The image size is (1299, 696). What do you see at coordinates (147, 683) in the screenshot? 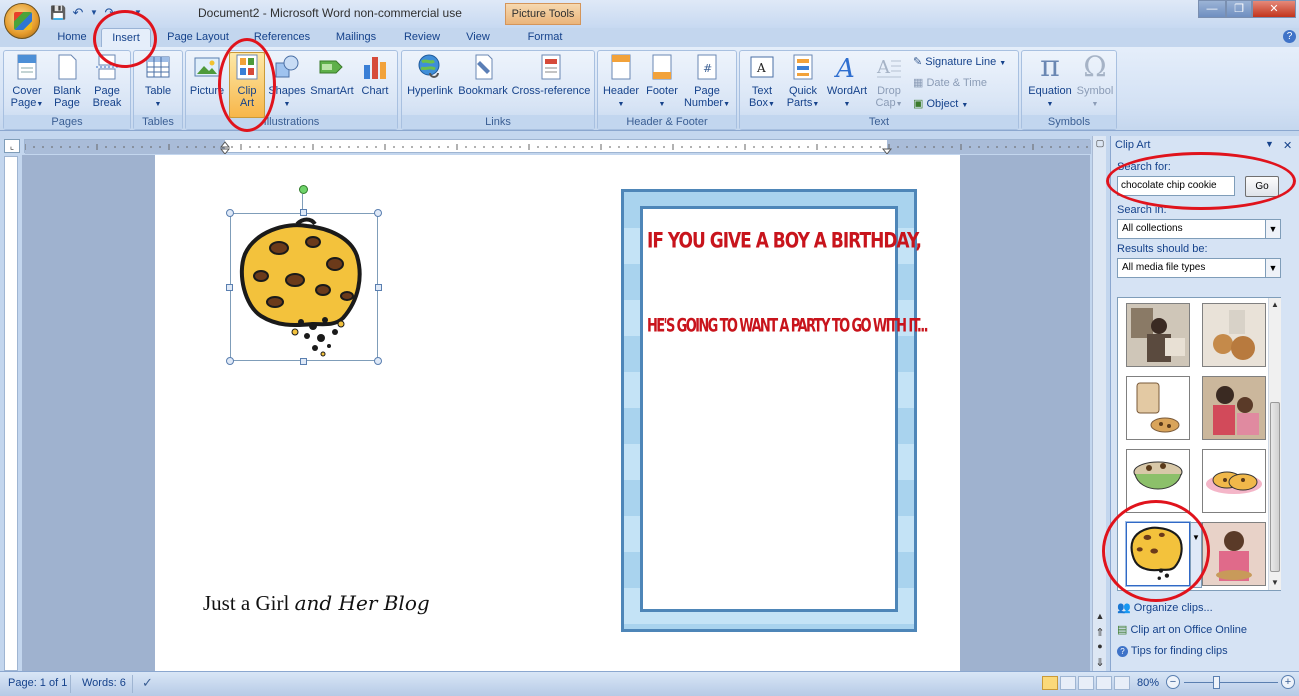
I see `proofing-icon: ✓` at bounding box center [147, 683].